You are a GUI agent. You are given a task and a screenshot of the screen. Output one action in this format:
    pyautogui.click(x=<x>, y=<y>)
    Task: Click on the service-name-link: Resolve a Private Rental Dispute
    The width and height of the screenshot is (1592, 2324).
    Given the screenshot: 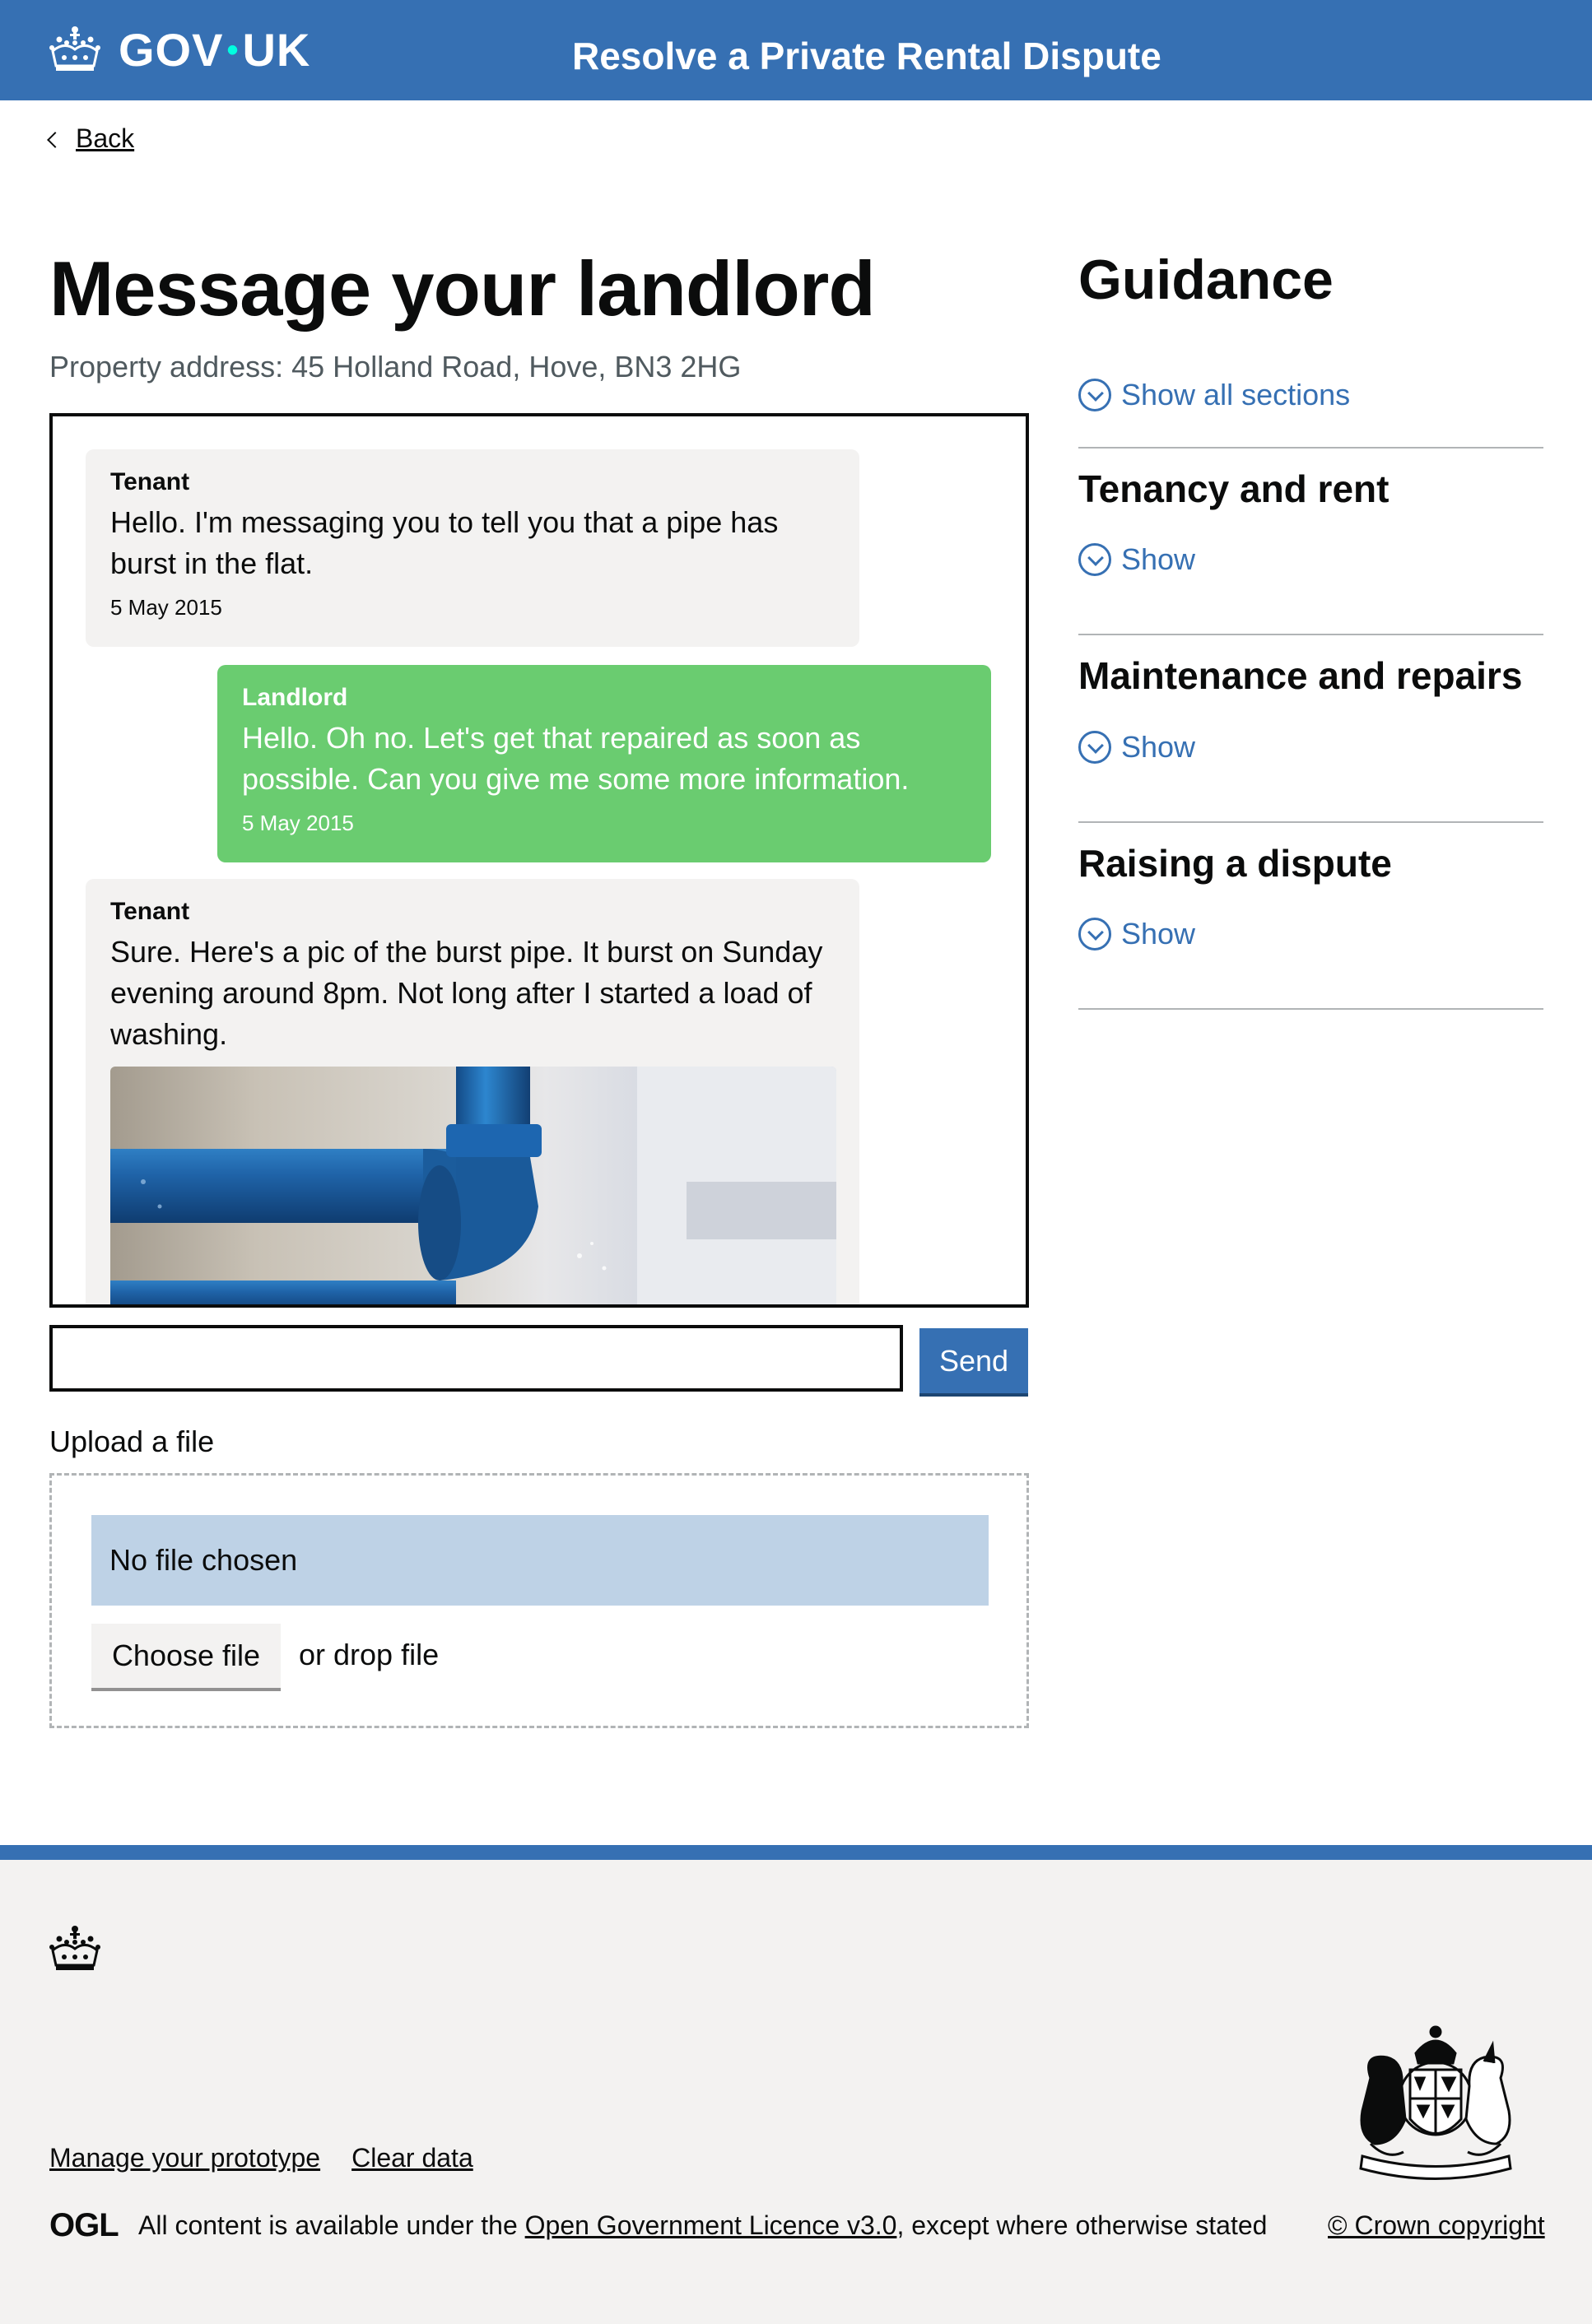 What is the action you would take?
    pyautogui.click(x=866, y=56)
    